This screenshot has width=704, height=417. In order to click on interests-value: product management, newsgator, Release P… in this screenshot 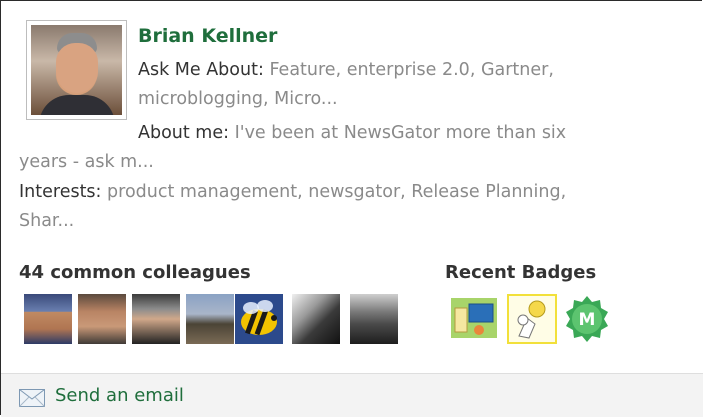, I will do `click(337, 192)`.